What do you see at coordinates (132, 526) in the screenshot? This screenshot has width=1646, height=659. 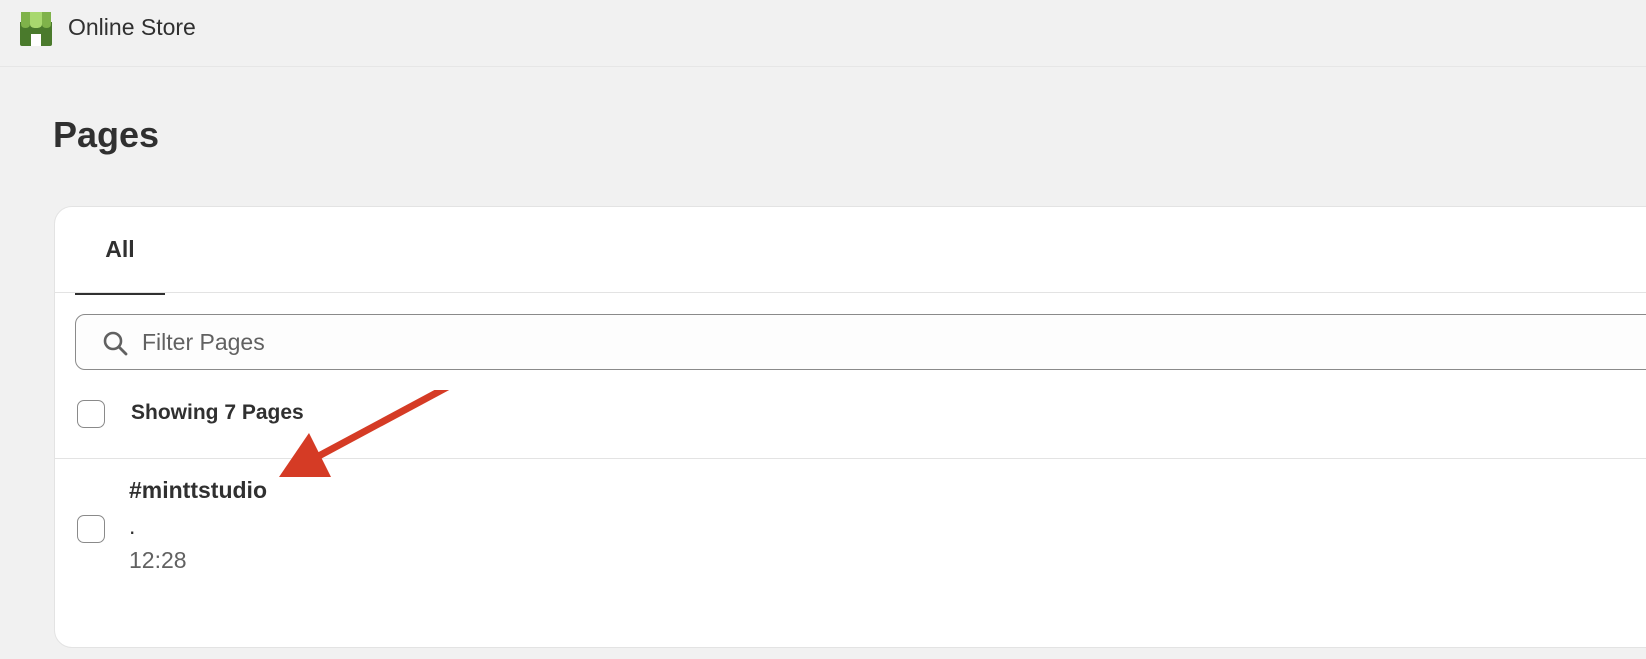 I see `page-excerpt: .` at bounding box center [132, 526].